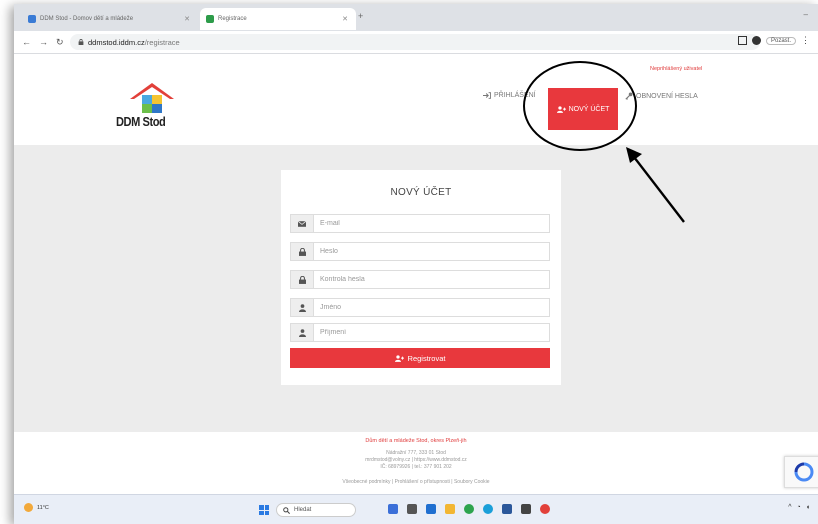  Describe the element at coordinates (469, 509) in the screenshot. I see `chrome-icon` at that location.